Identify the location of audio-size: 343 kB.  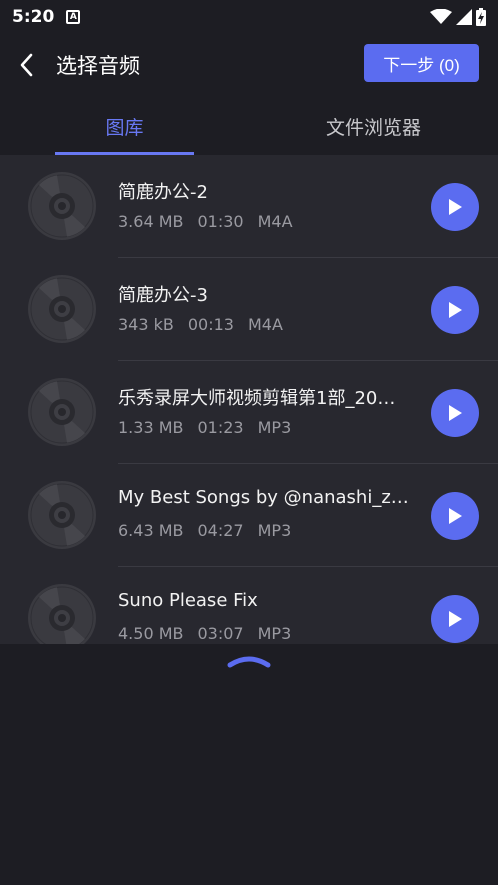
(146, 324).